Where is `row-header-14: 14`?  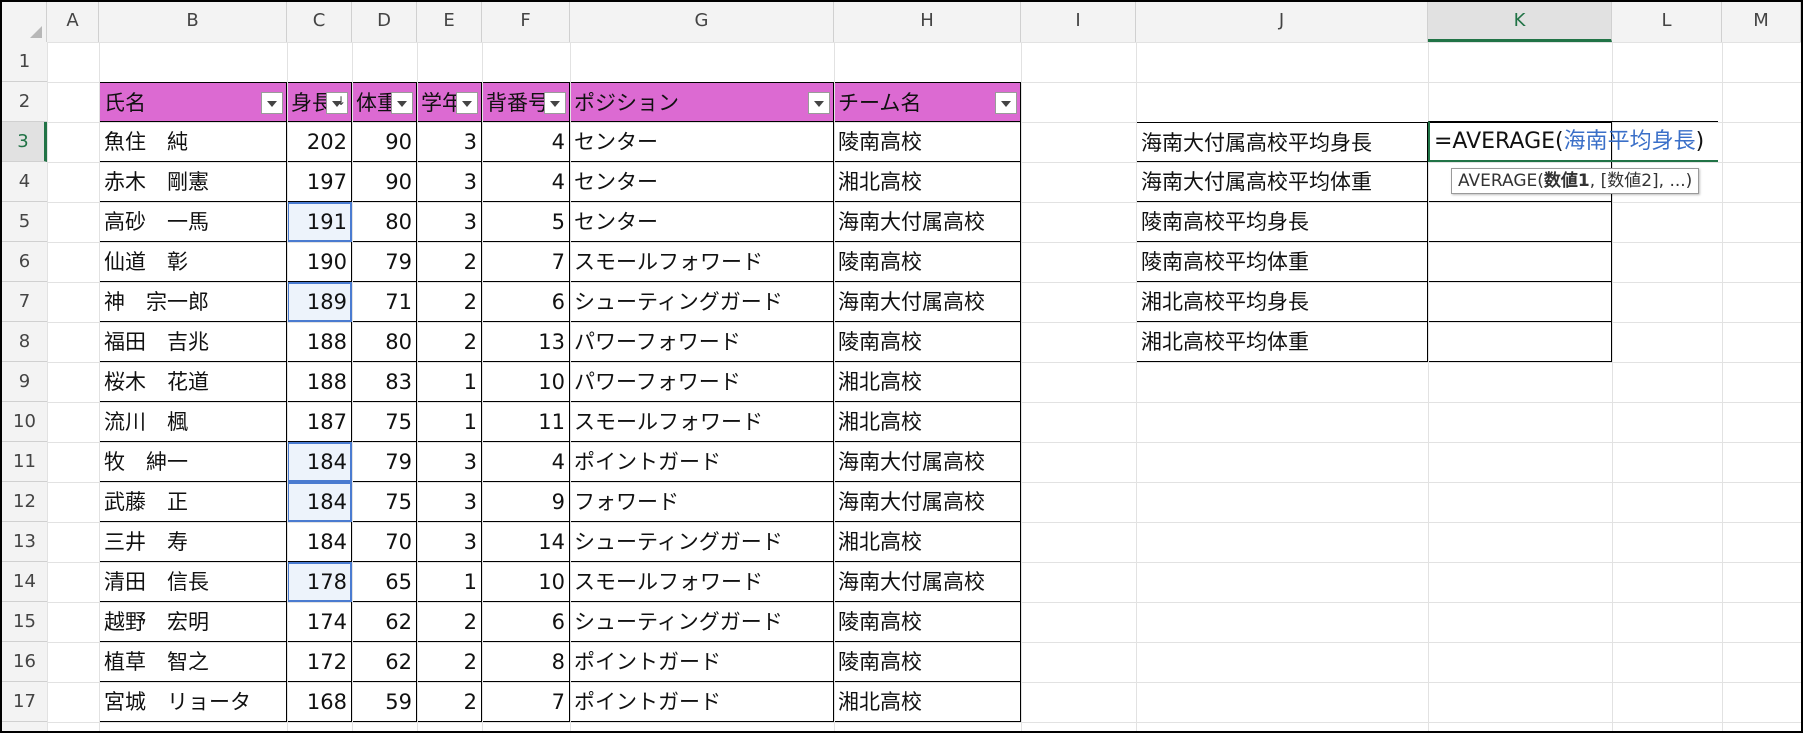 row-header-14: 14 is located at coordinates (24, 582).